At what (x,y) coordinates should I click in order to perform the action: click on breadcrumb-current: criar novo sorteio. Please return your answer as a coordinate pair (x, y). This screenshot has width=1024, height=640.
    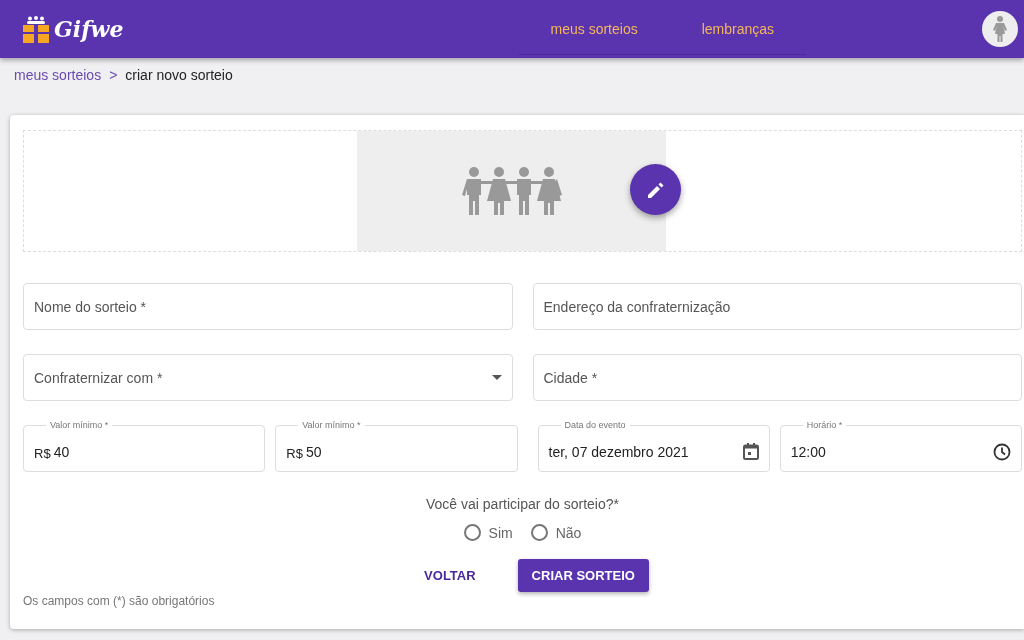
    Looking at the image, I should click on (179, 75).